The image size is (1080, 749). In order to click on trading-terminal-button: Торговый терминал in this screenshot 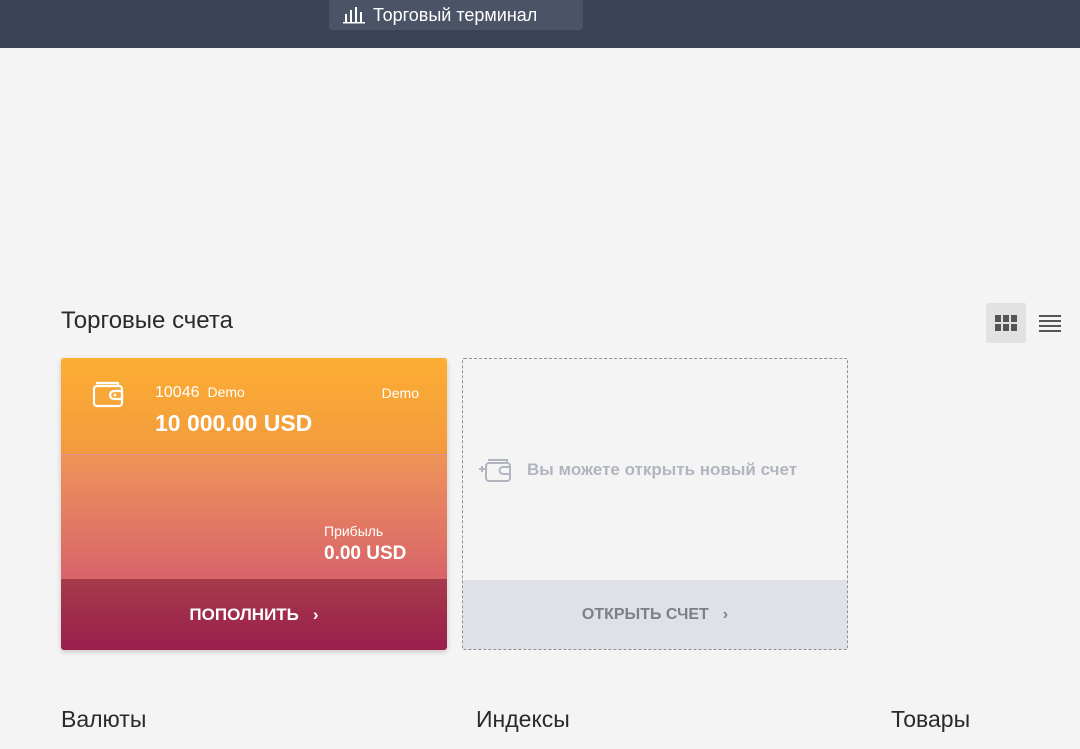, I will do `click(456, 15)`.